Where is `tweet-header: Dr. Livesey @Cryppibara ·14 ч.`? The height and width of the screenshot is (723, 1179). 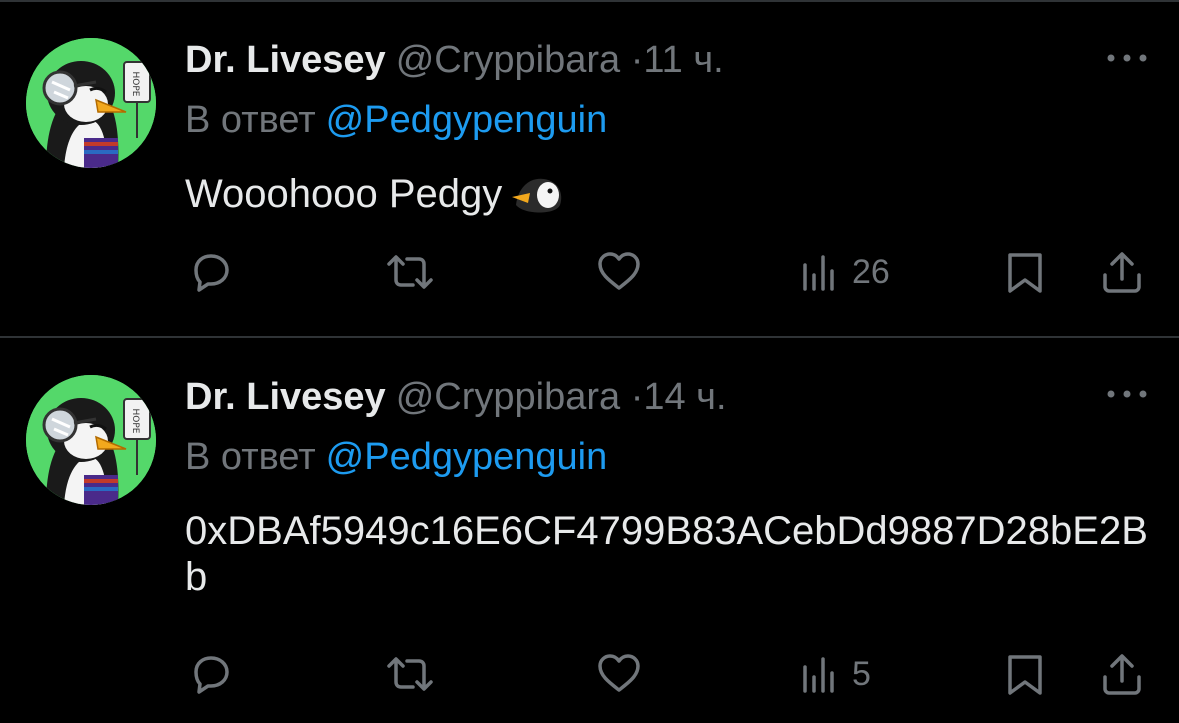 tweet-header: Dr. Livesey @Cryppibara ·14 ч. is located at coordinates (456, 397).